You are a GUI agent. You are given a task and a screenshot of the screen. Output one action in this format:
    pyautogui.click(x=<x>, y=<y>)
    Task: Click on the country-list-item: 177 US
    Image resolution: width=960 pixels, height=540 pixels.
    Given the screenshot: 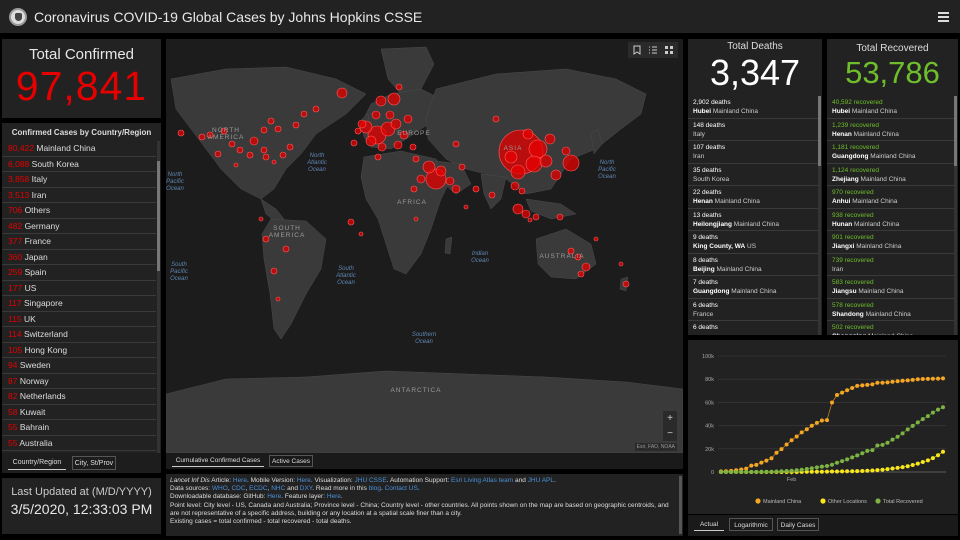 What is the action you would take?
    pyautogui.click(x=79, y=288)
    